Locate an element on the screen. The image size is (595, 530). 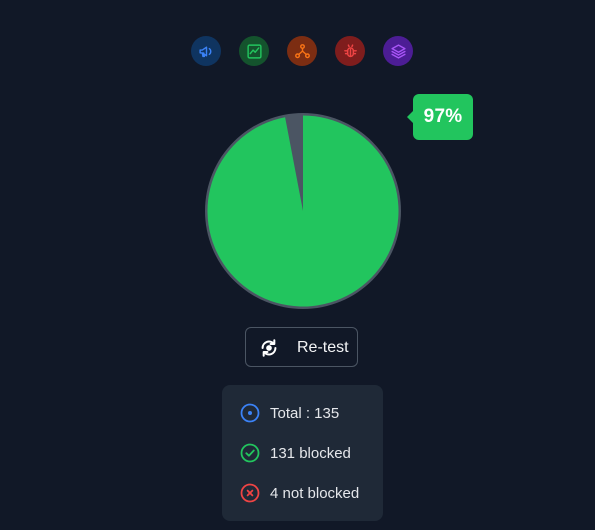
not-blocked-count: 4 not blocked is located at coordinates (315, 493).